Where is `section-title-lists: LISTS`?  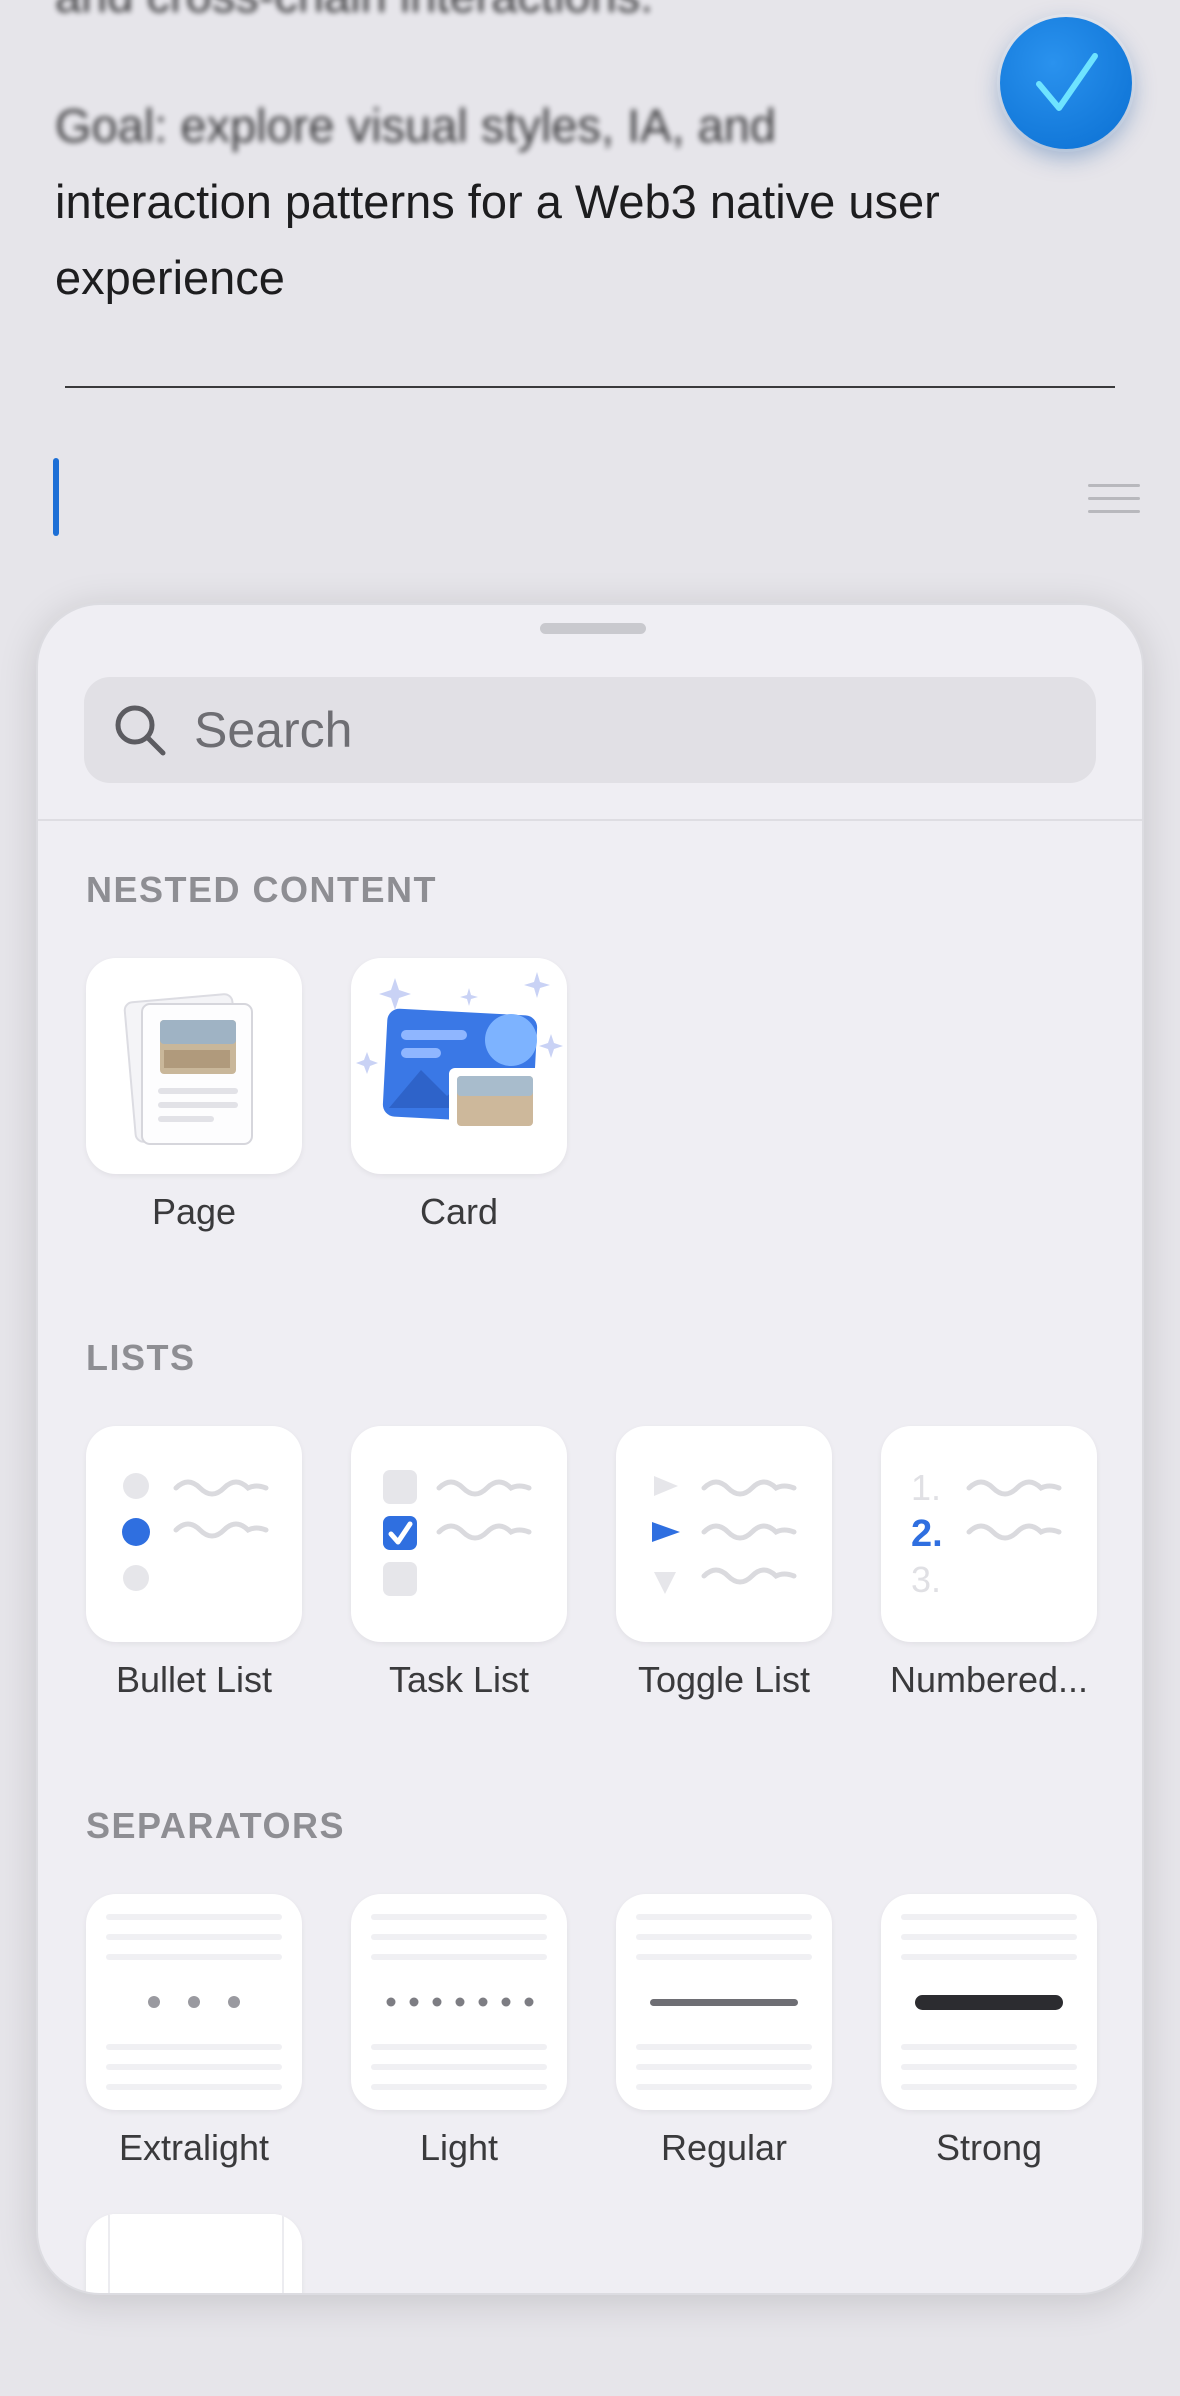
section-title-lists: LISTS is located at coordinates (141, 1357).